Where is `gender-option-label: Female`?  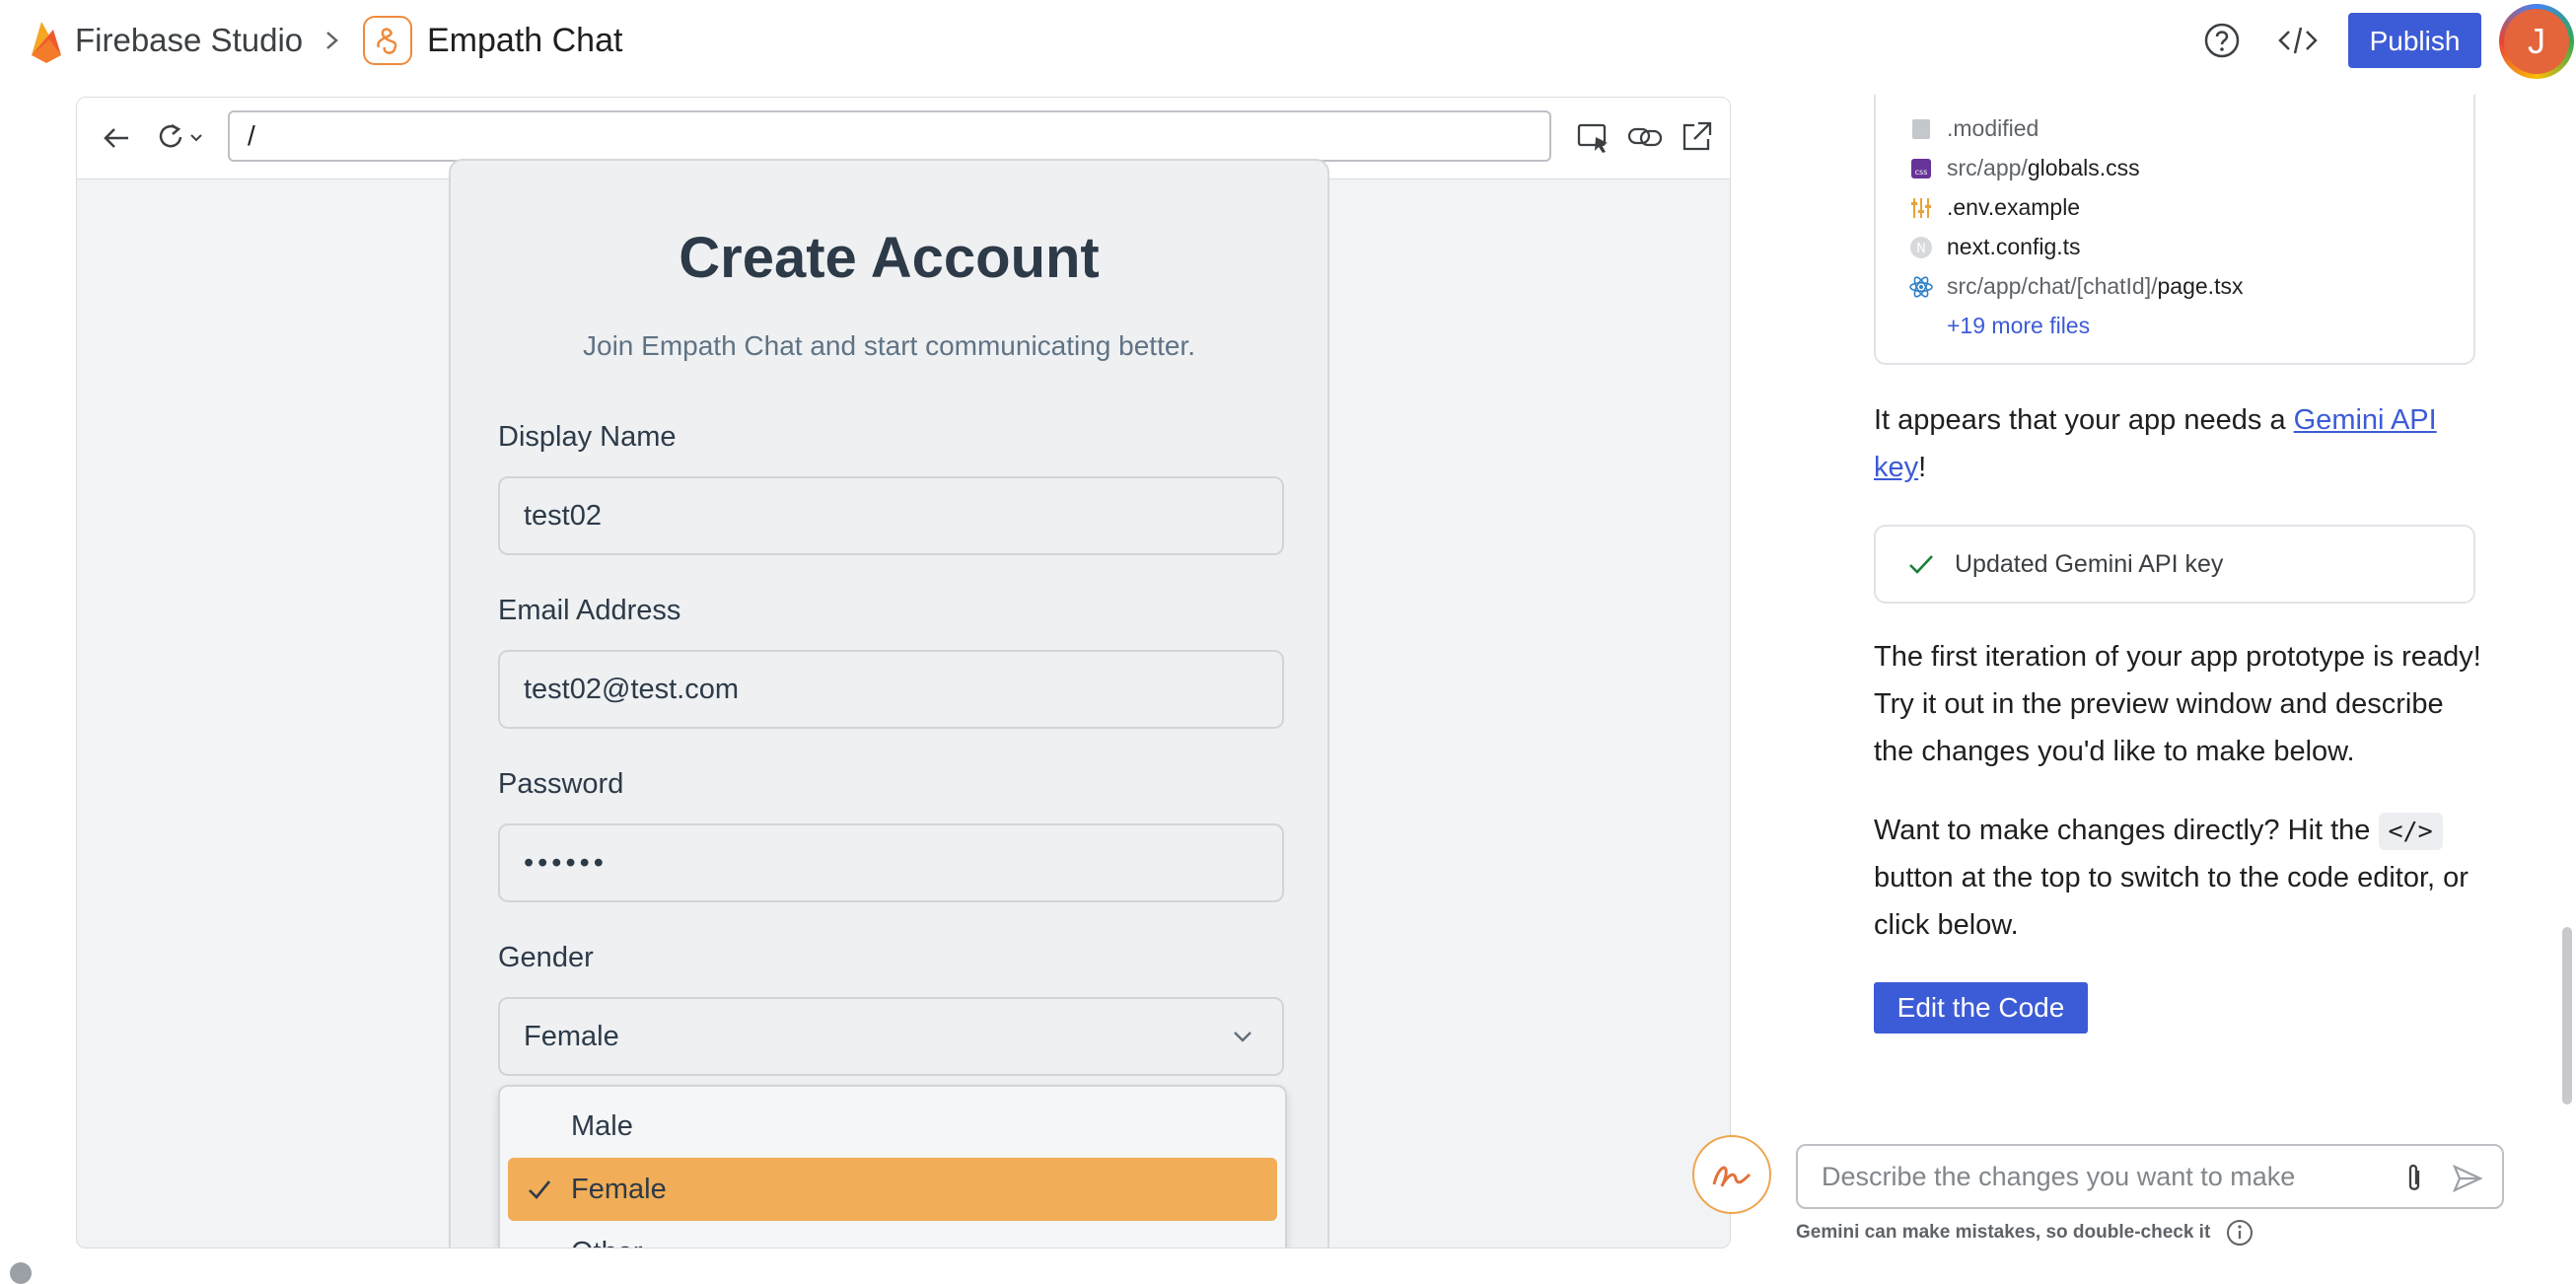 gender-option-label: Female is located at coordinates (619, 1189).